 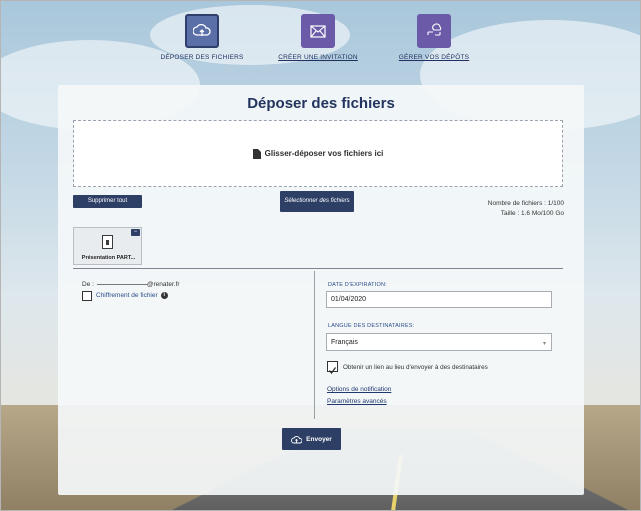 What do you see at coordinates (359, 389) in the screenshot?
I see `notification-options-link: Options de notification` at bounding box center [359, 389].